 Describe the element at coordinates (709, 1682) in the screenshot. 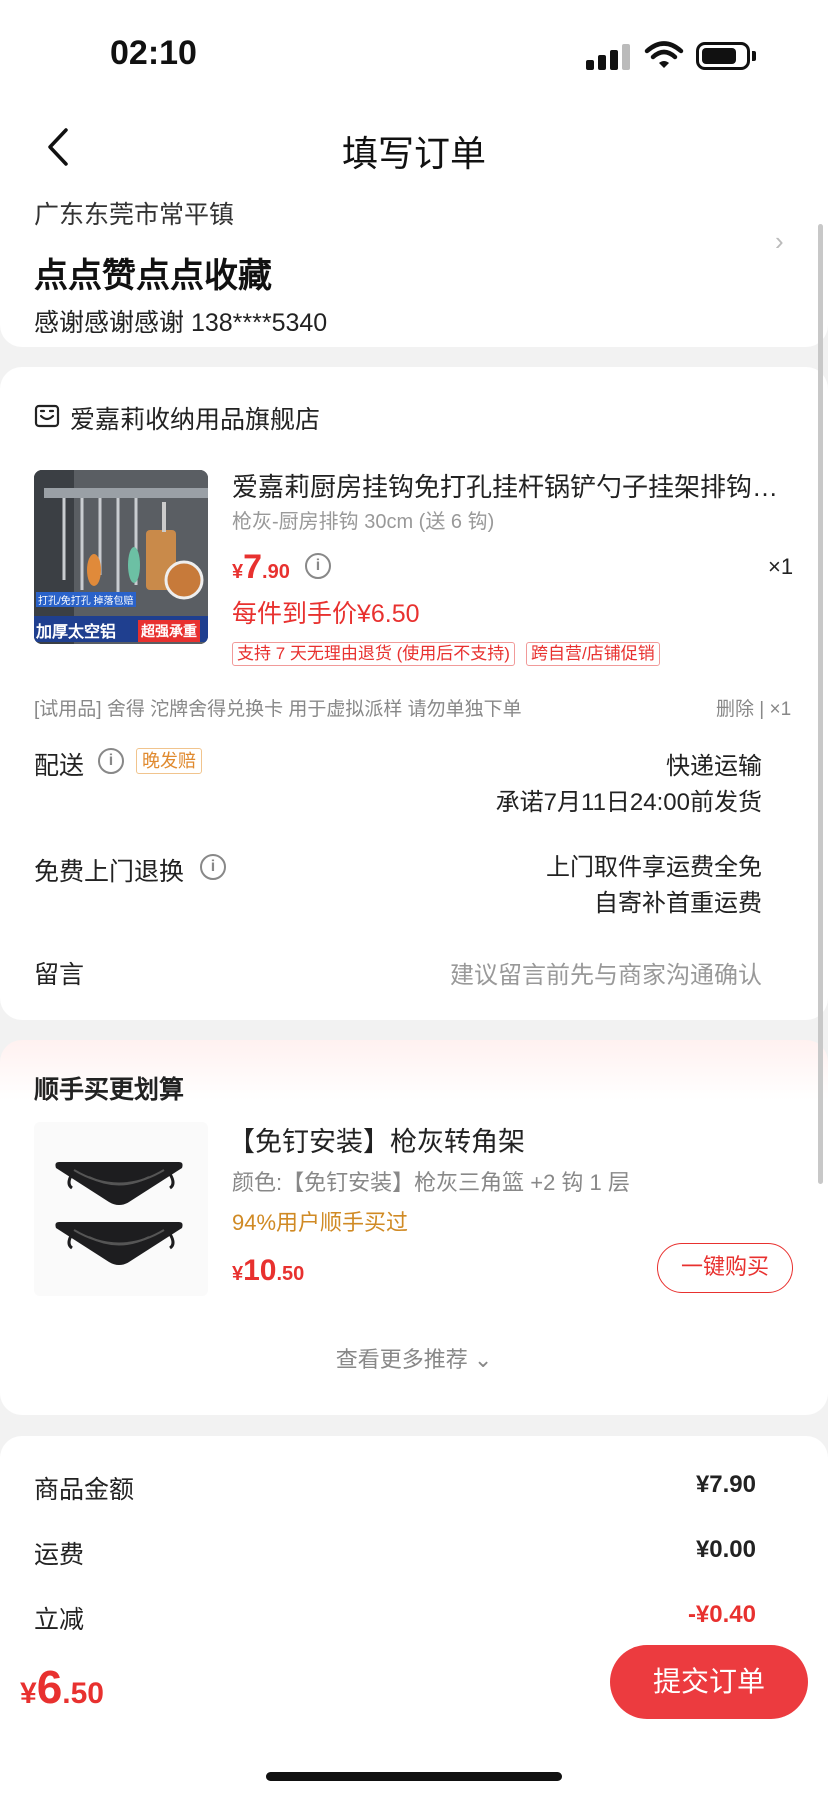

I see `submit-order-button: 提交订单` at that location.